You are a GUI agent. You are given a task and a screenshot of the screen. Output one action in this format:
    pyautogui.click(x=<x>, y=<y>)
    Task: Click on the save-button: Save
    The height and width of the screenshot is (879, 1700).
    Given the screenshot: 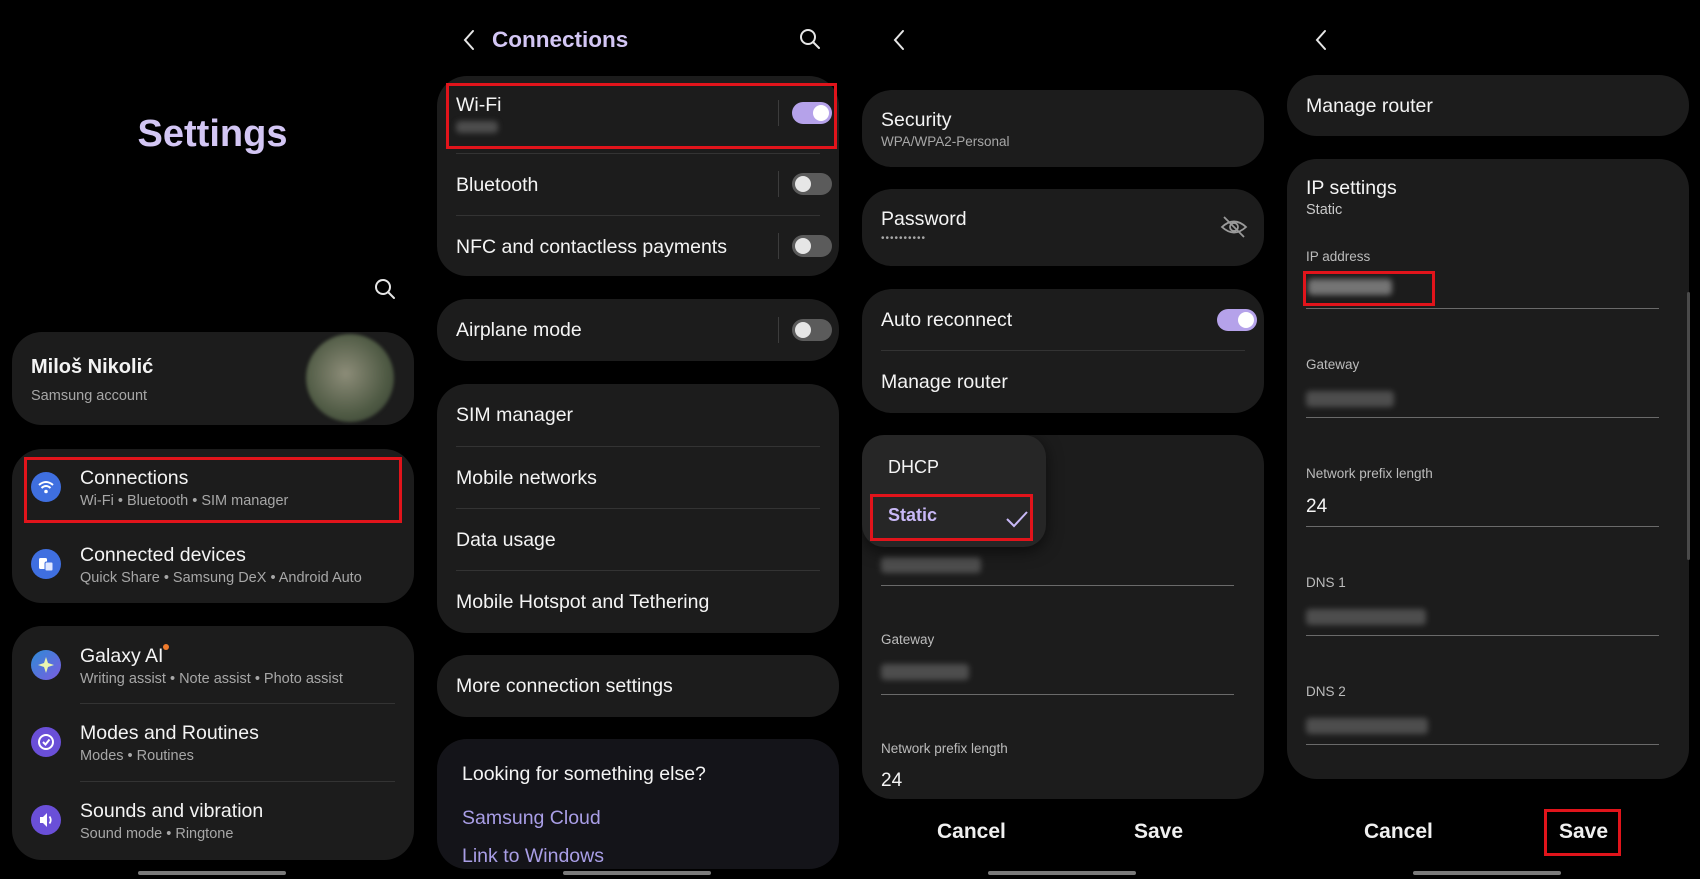 What is the action you would take?
    pyautogui.click(x=1158, y=832)
    